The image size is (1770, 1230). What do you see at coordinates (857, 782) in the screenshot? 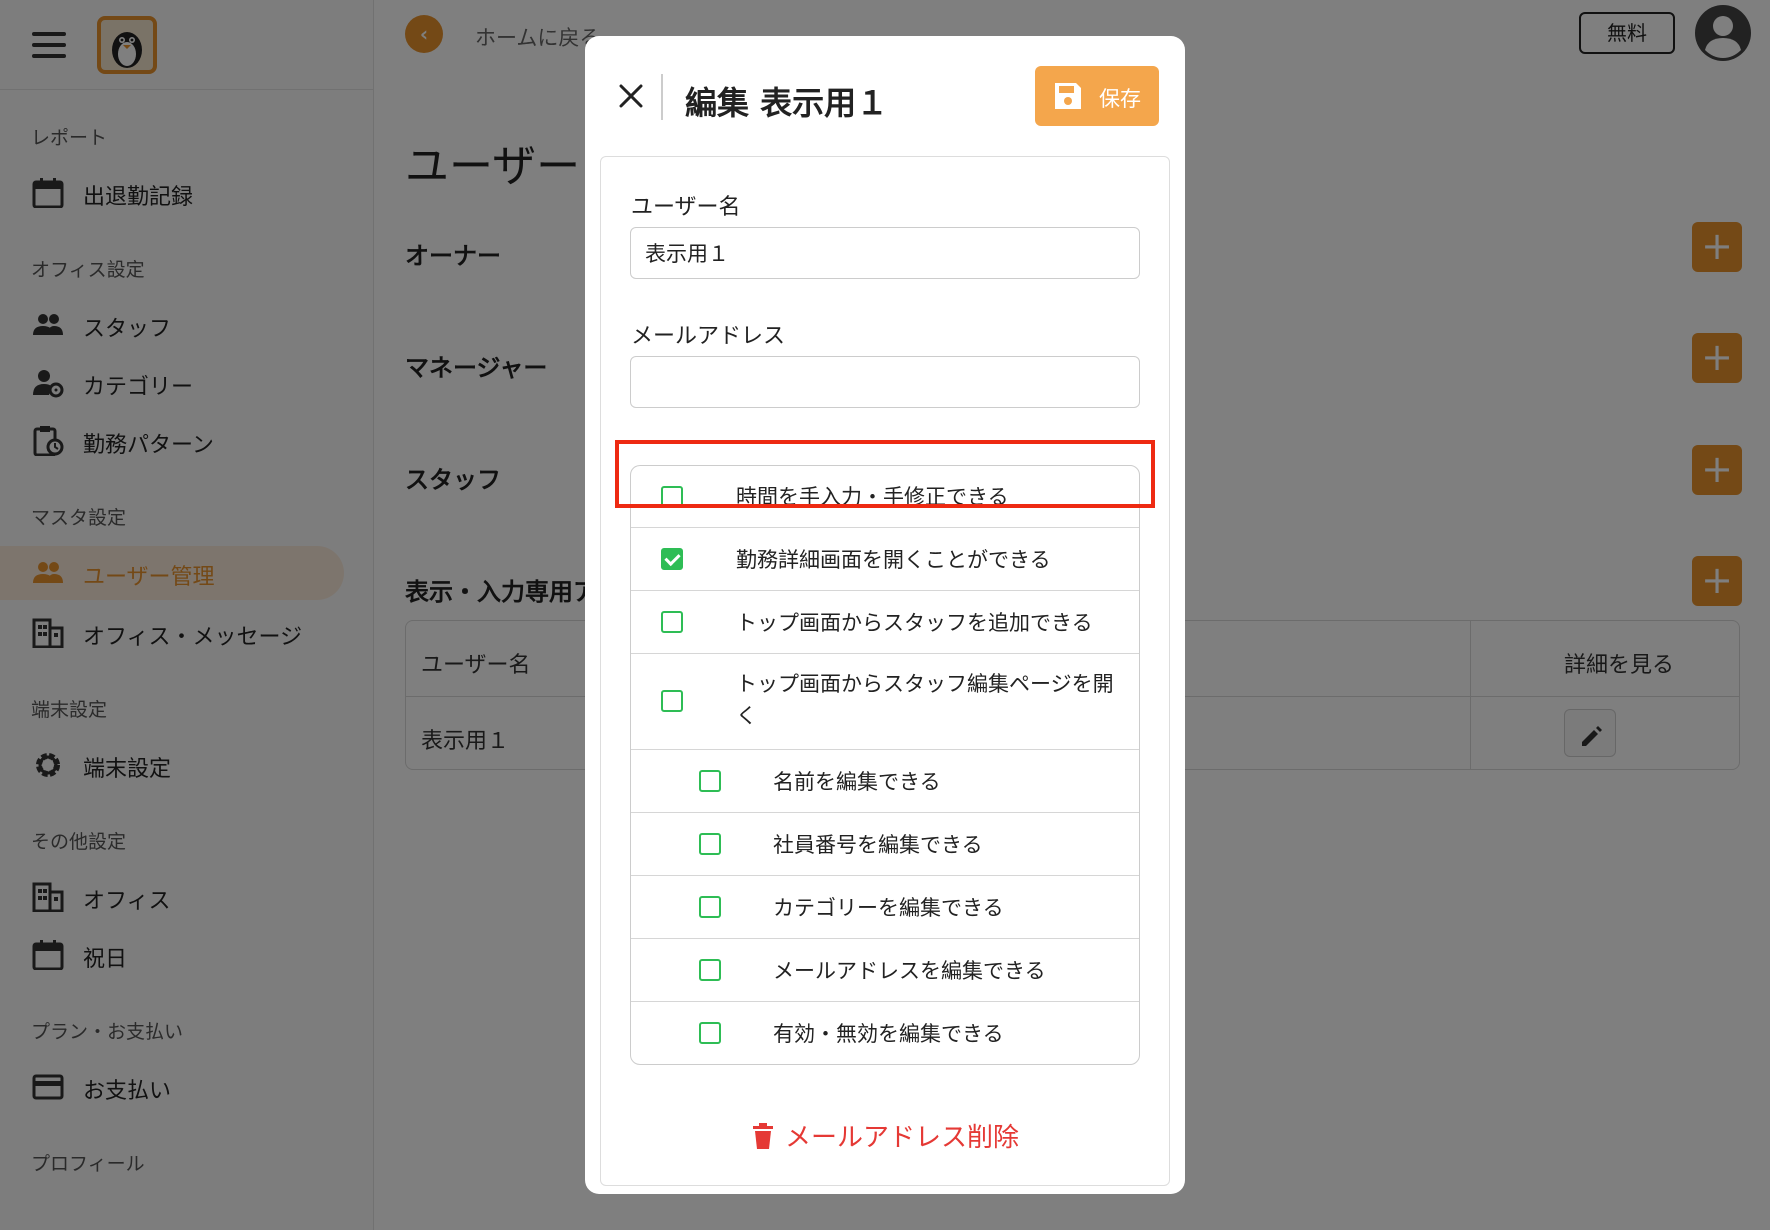
I see `permission-label: 名前を編集できる` at bounding box center [857, 782].